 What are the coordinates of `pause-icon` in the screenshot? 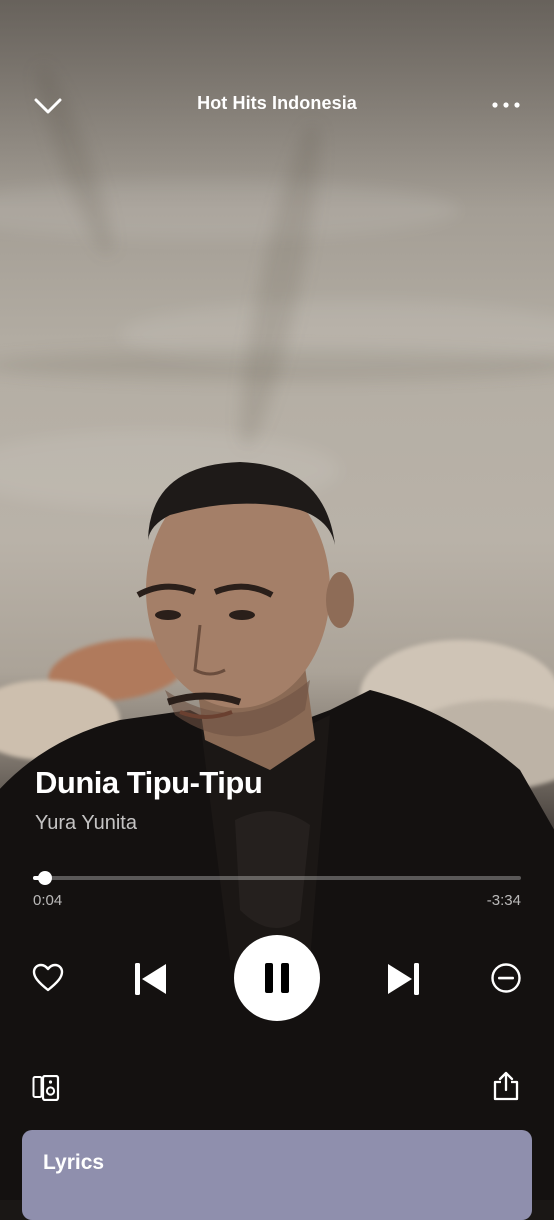 It's located at (277, 978).